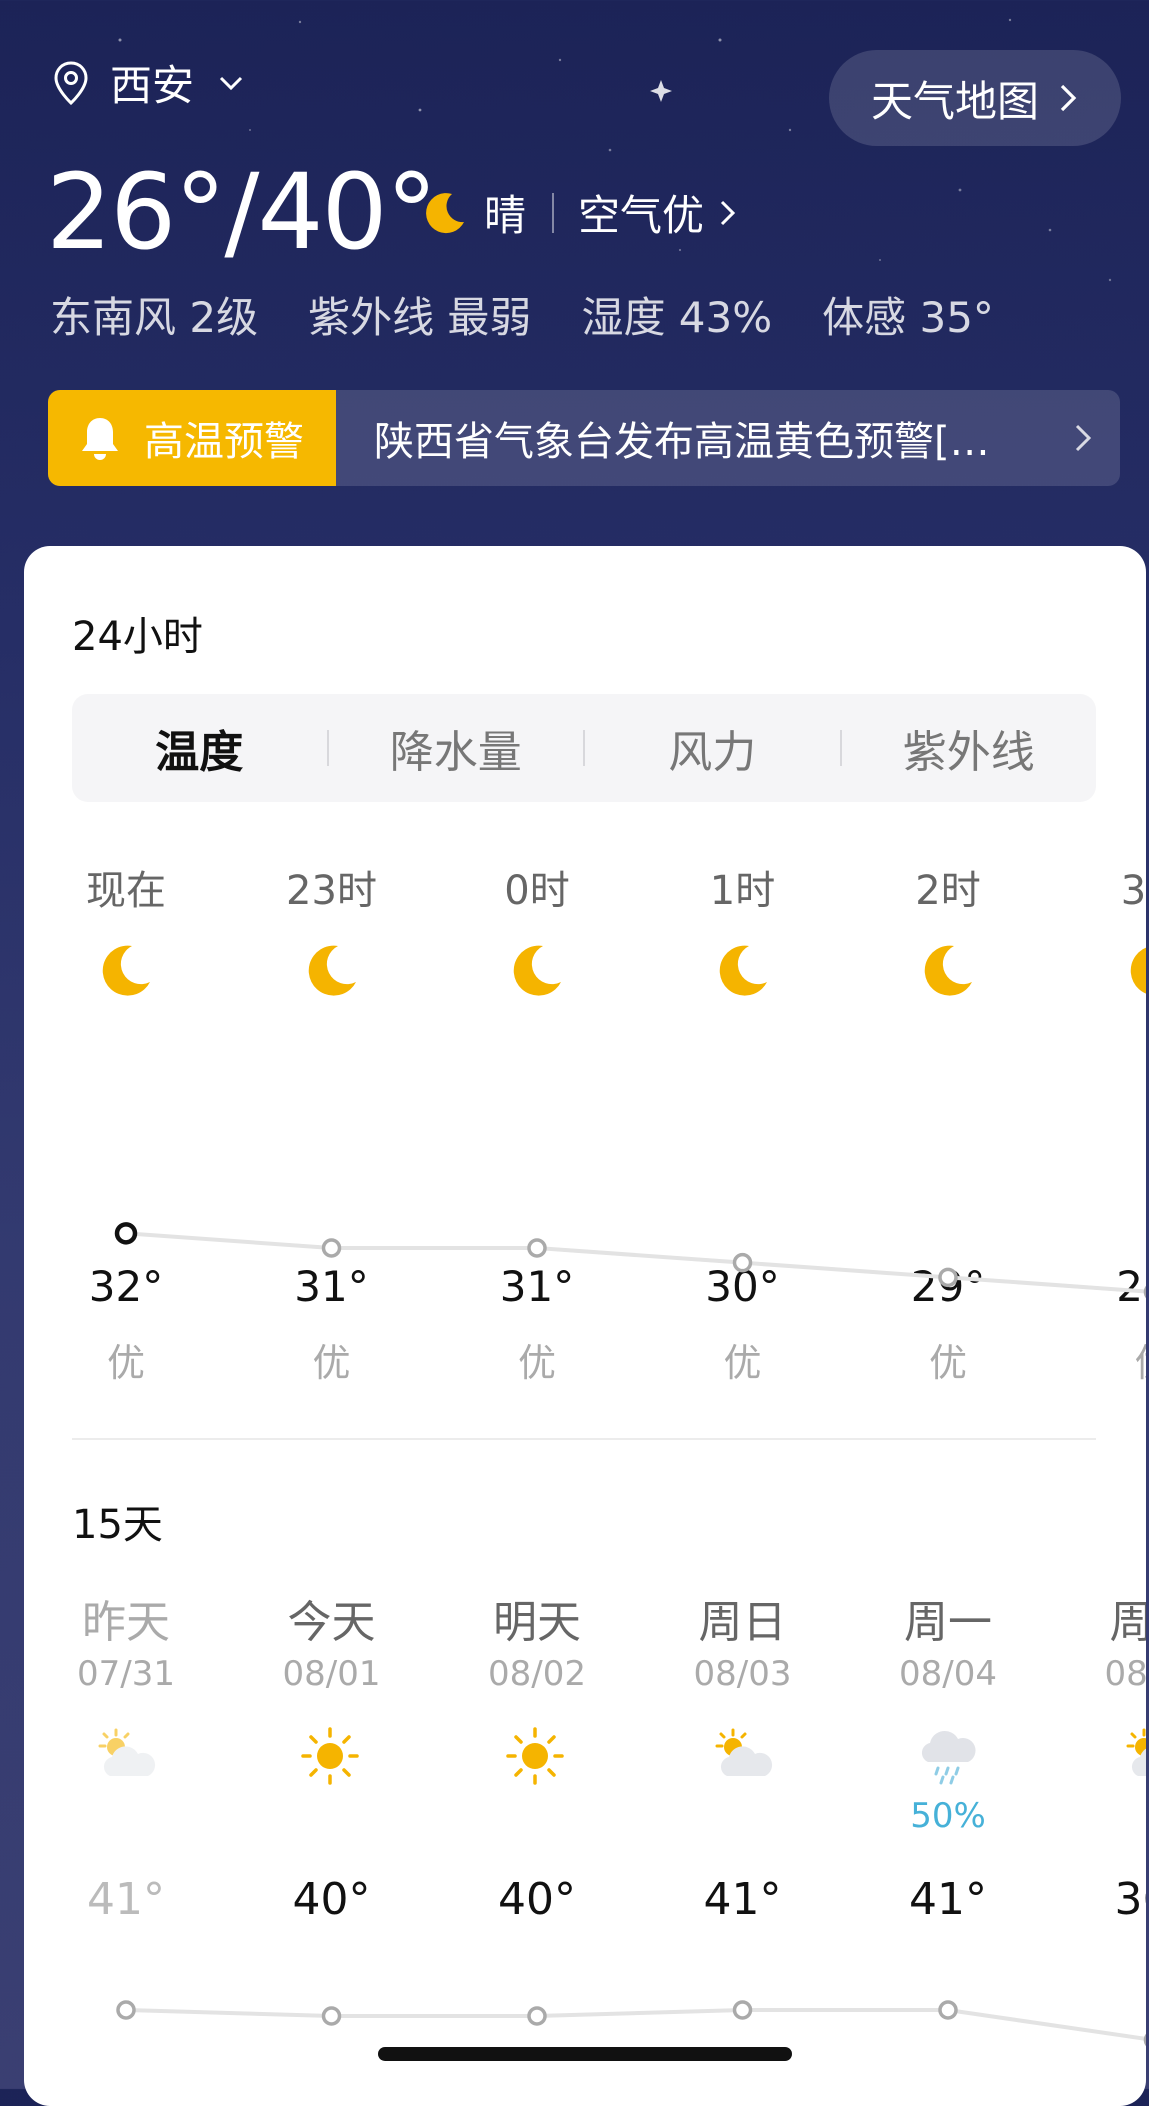 The width and height of the screenshot is (1149, 2106). I want to click on daily-item: 明天 08/02 40°, so click(537, 1326).